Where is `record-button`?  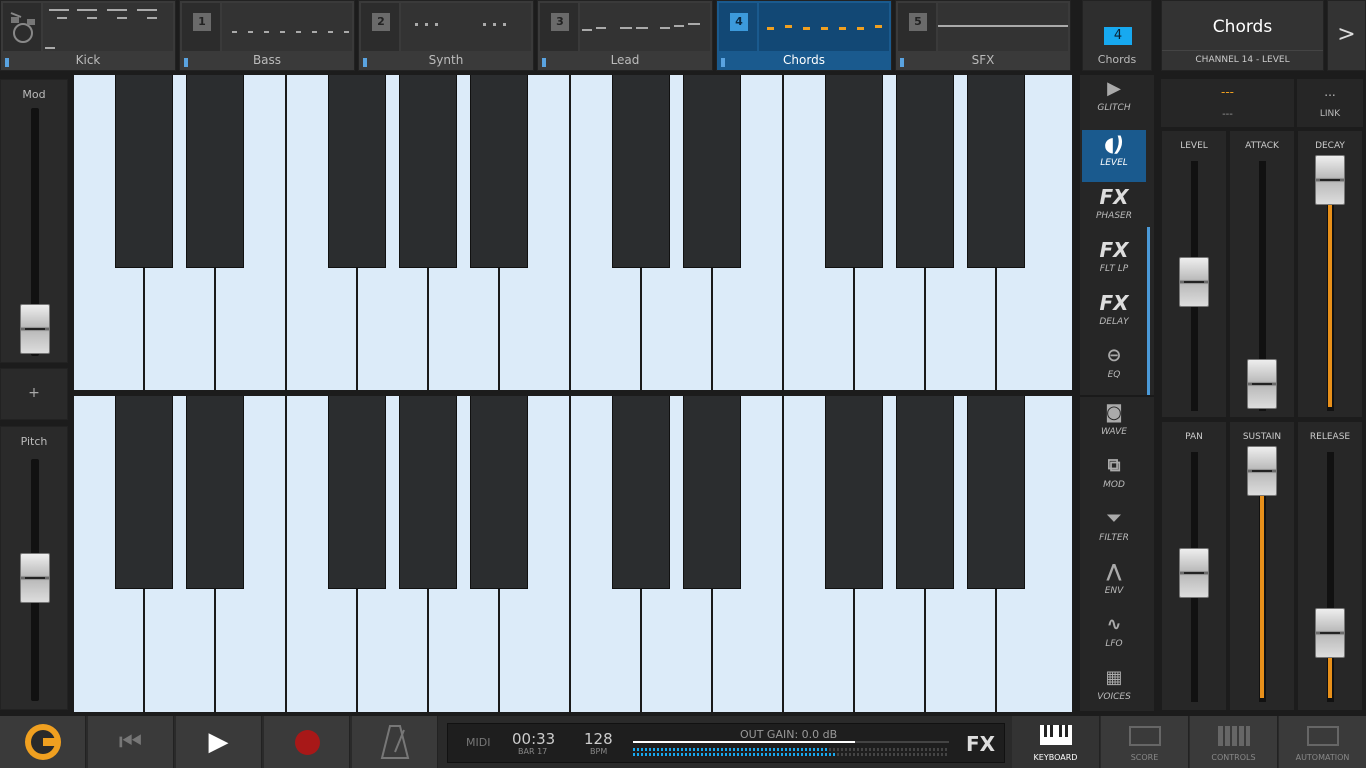
record-button is located at coordinates (307, 742).